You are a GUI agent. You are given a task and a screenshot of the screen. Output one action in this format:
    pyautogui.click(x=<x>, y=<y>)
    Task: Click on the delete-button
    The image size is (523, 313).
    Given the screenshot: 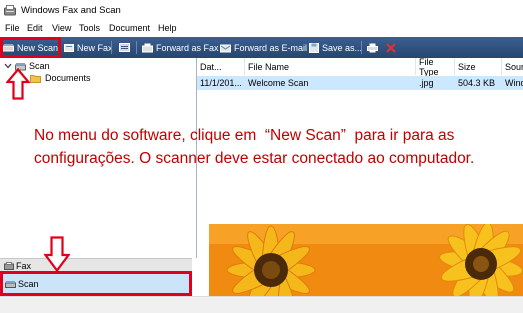 What is the action you would take?
    pyautogui.click(x=392, y=47)
    